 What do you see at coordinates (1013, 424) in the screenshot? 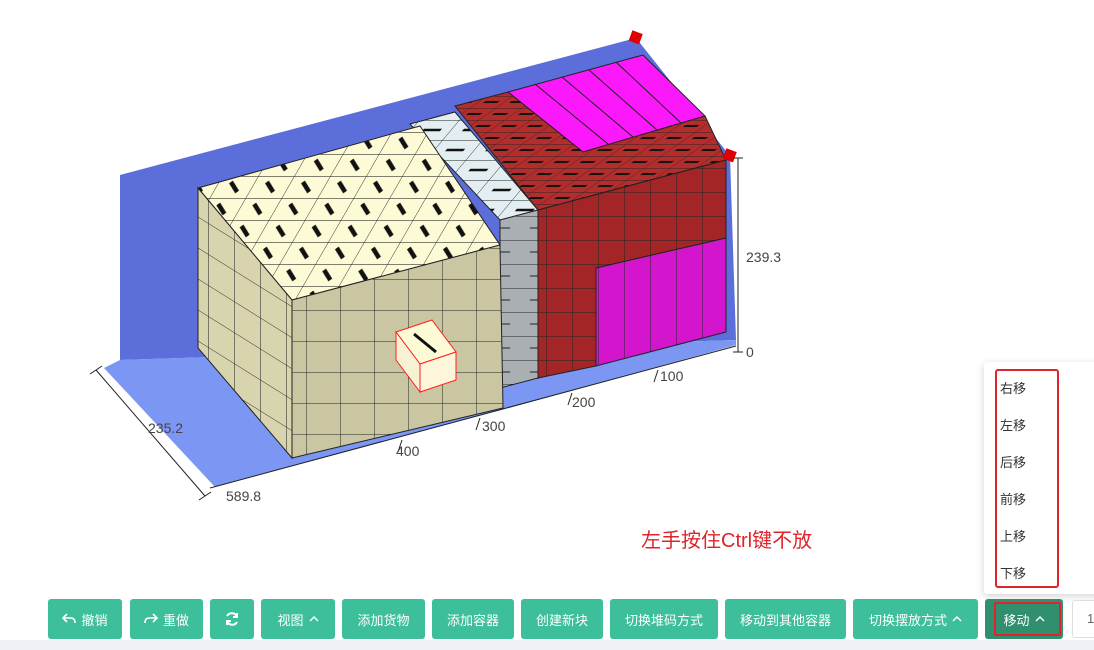
I see `menu-item-move-left: 左移` at bounding box center [1013, 424].